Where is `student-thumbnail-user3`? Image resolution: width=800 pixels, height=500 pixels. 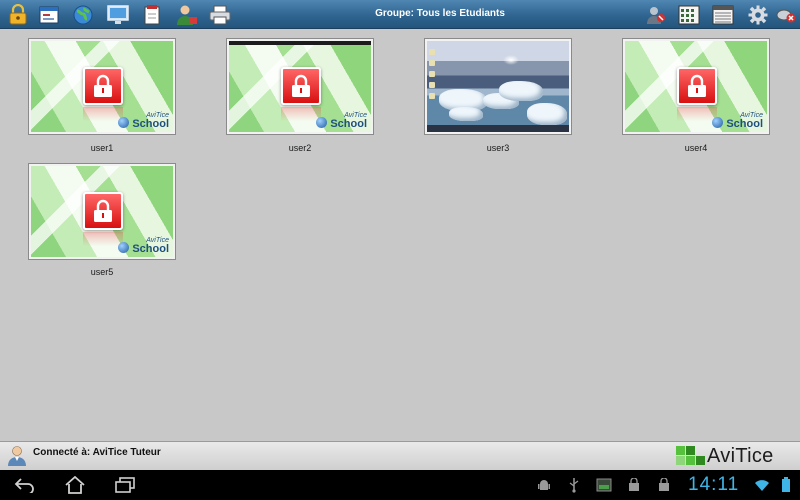 student-thumbnail-user3 is located at coordinates (498, 86).